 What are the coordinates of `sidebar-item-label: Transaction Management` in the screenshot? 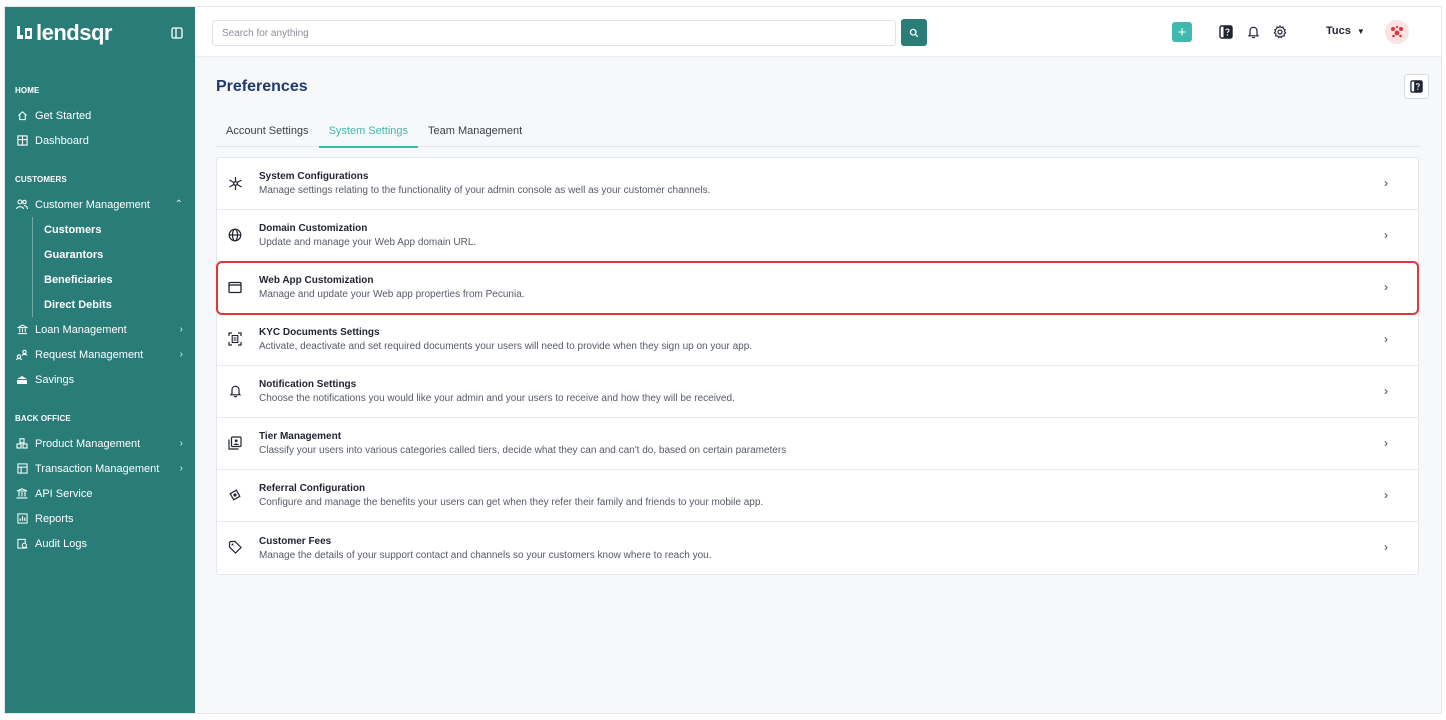 It's located at (97, 468).